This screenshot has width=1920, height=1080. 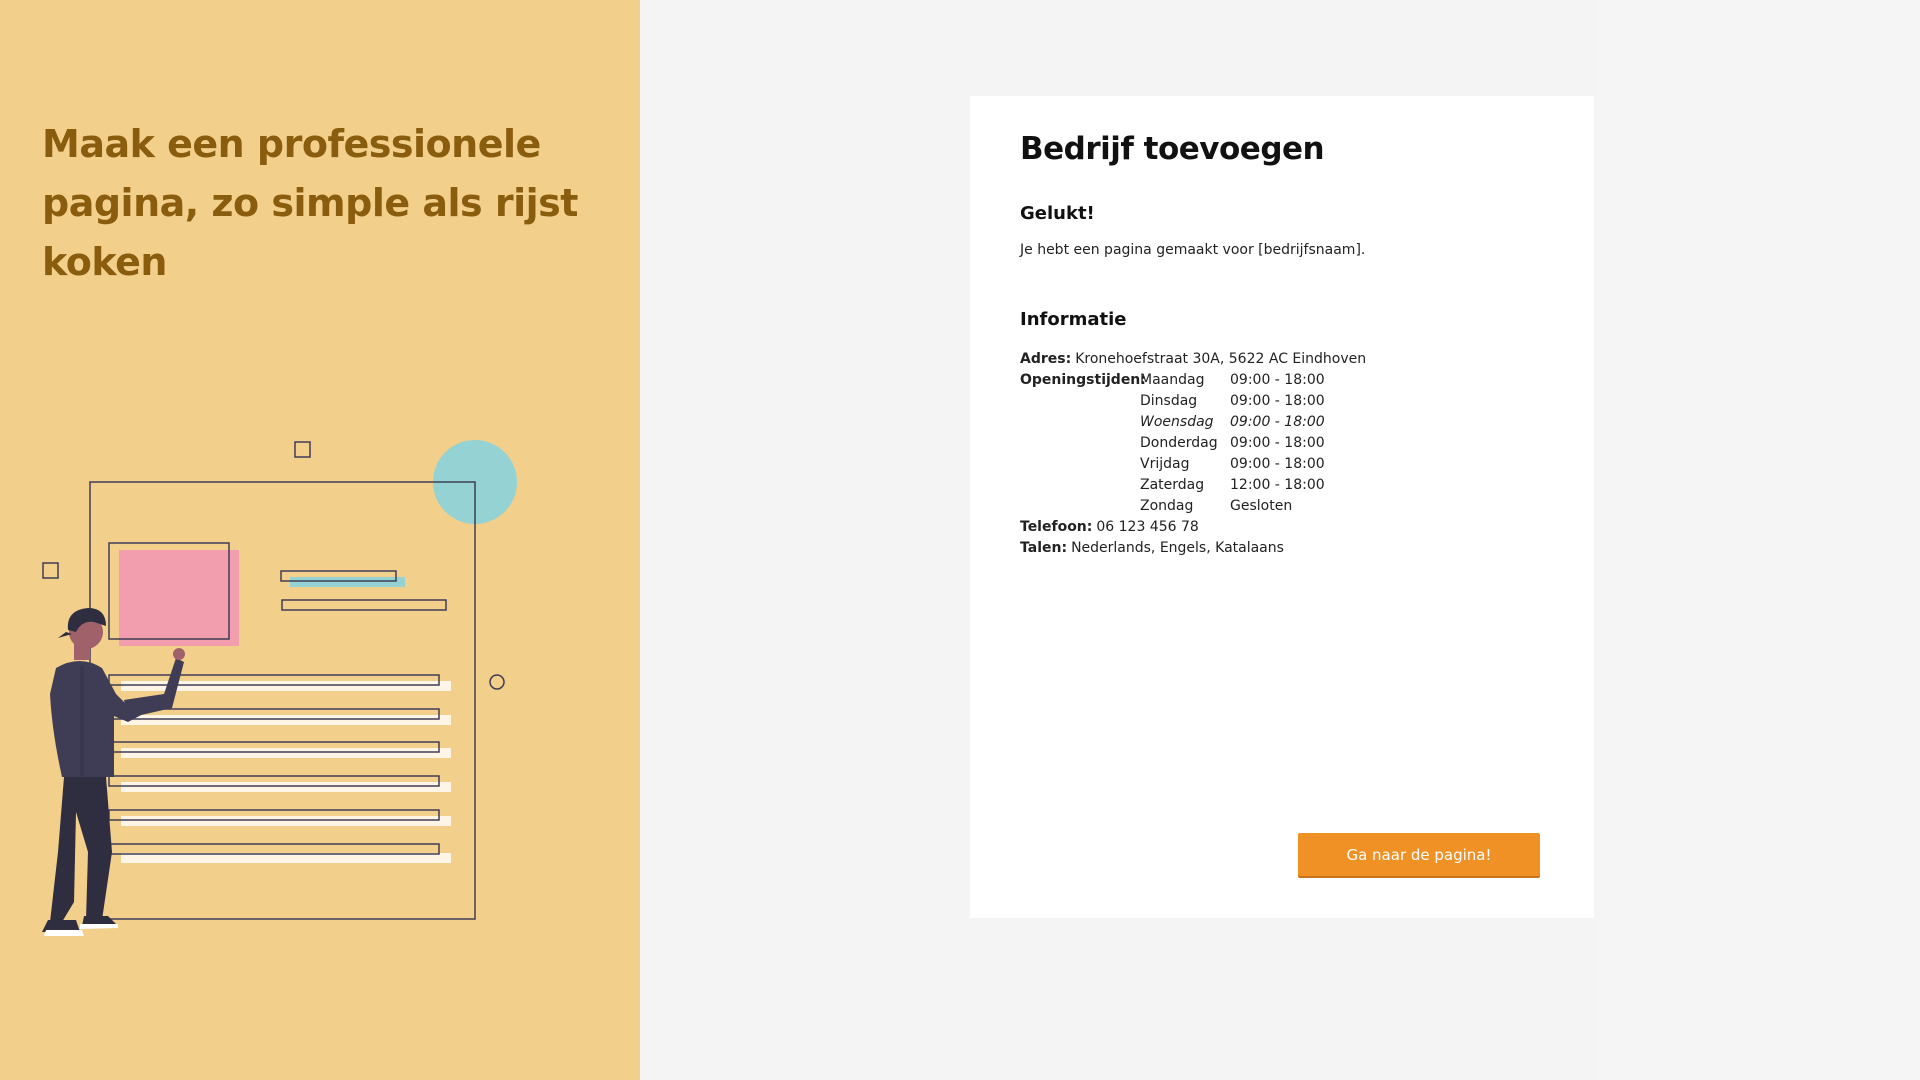 What do you see at coordinates (1056, 527) in the screenshot?
I see `phone-label: Telefoon:` at bounding box center [1056, 527].